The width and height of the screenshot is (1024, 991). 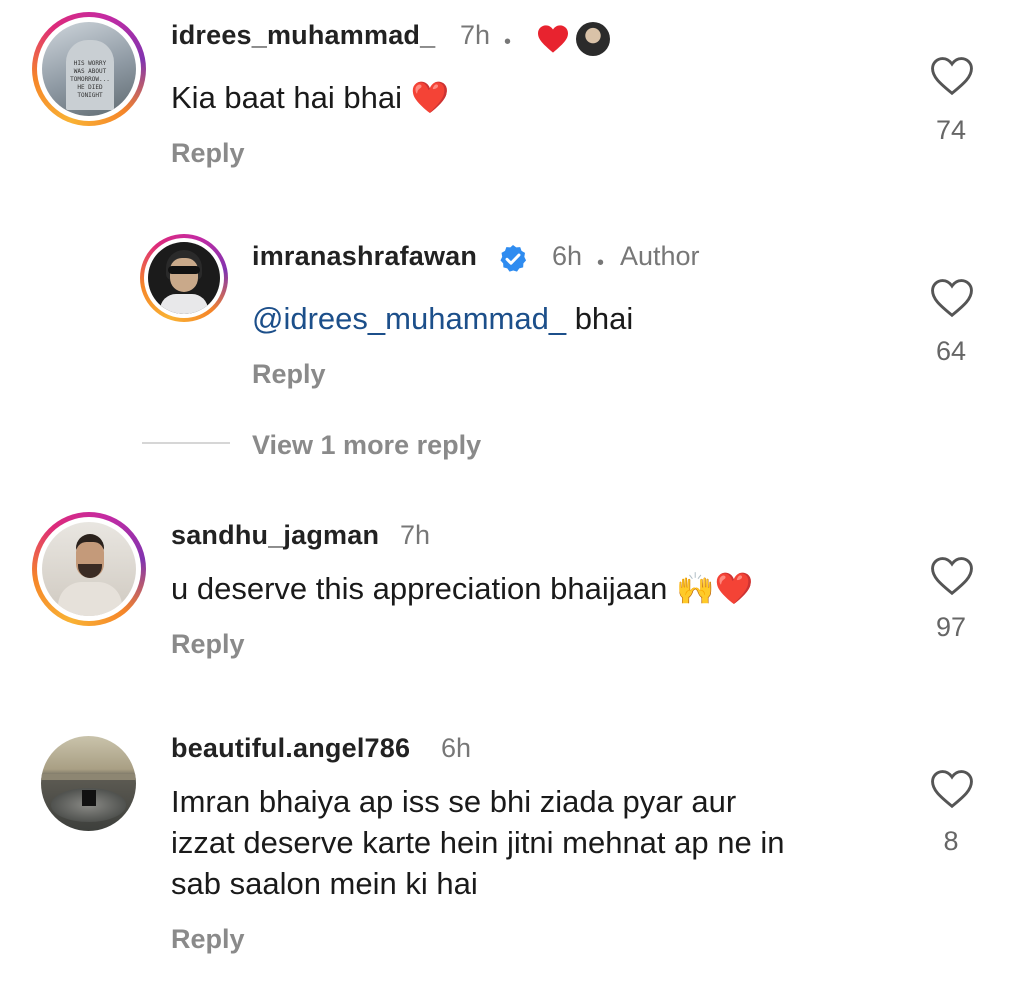 What do you see at coordinates (951, 351) in the screenshot?
I see `like-count: 64` at bounding box center [951, 351].